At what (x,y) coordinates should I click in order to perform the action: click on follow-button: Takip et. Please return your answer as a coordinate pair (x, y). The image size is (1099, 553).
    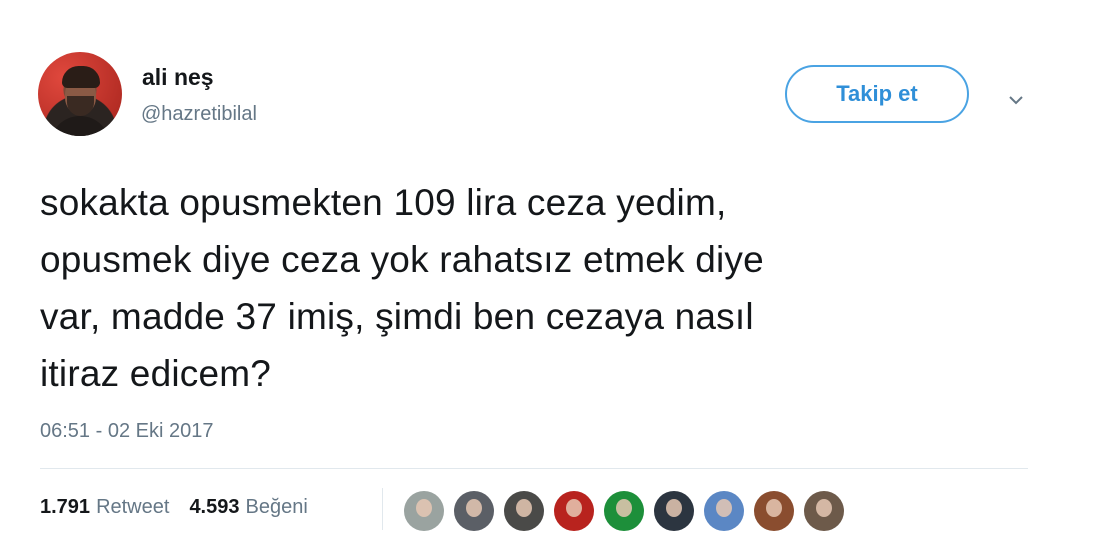
    Looking at the image, I should click on (877, 94).